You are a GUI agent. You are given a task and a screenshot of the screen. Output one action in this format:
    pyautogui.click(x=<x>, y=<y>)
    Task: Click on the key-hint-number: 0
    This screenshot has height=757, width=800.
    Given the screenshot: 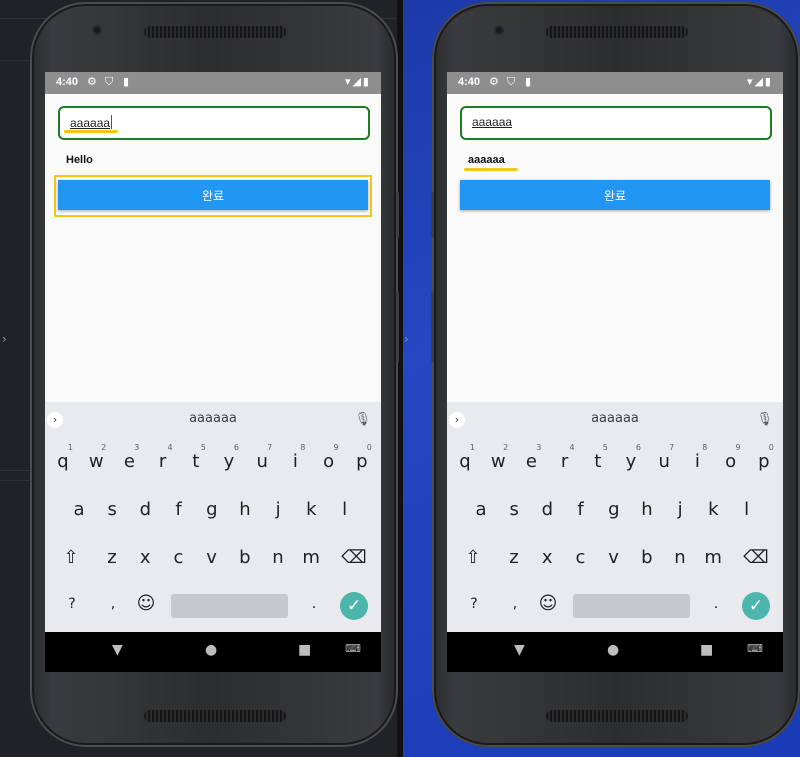 What is the action you would take?
    pyautogui.click(x=771, y=447)
    